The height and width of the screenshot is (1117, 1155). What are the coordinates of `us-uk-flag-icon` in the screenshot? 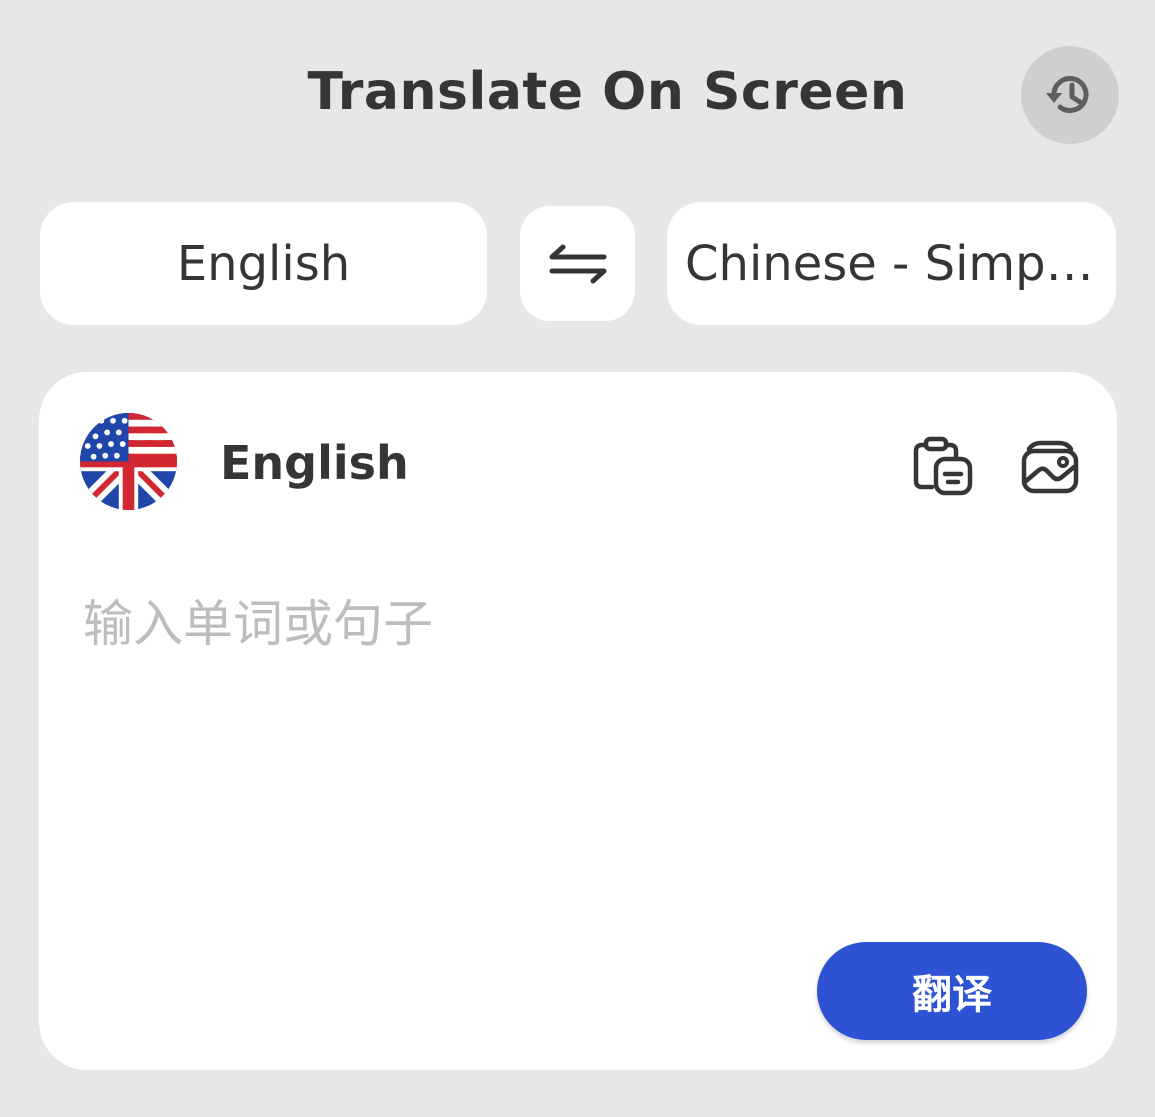 It's located at (128, 461).